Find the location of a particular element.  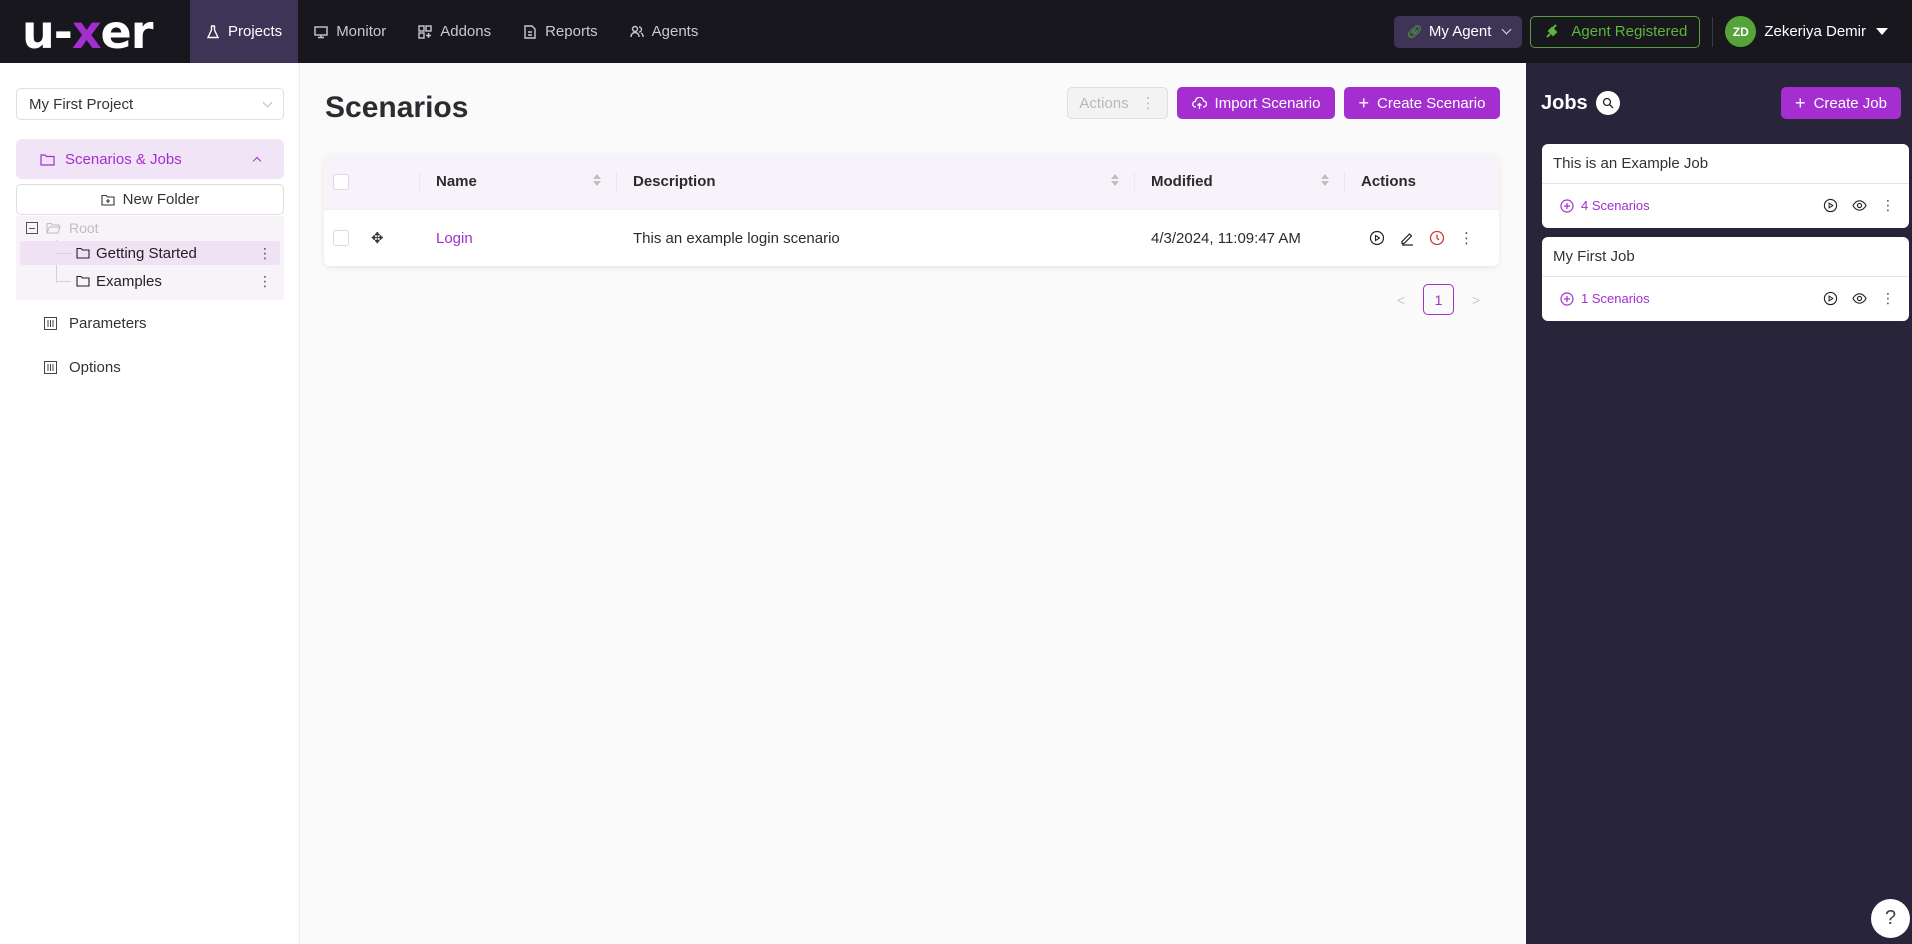

tree-root: Root is located at coordinates (62, 228).